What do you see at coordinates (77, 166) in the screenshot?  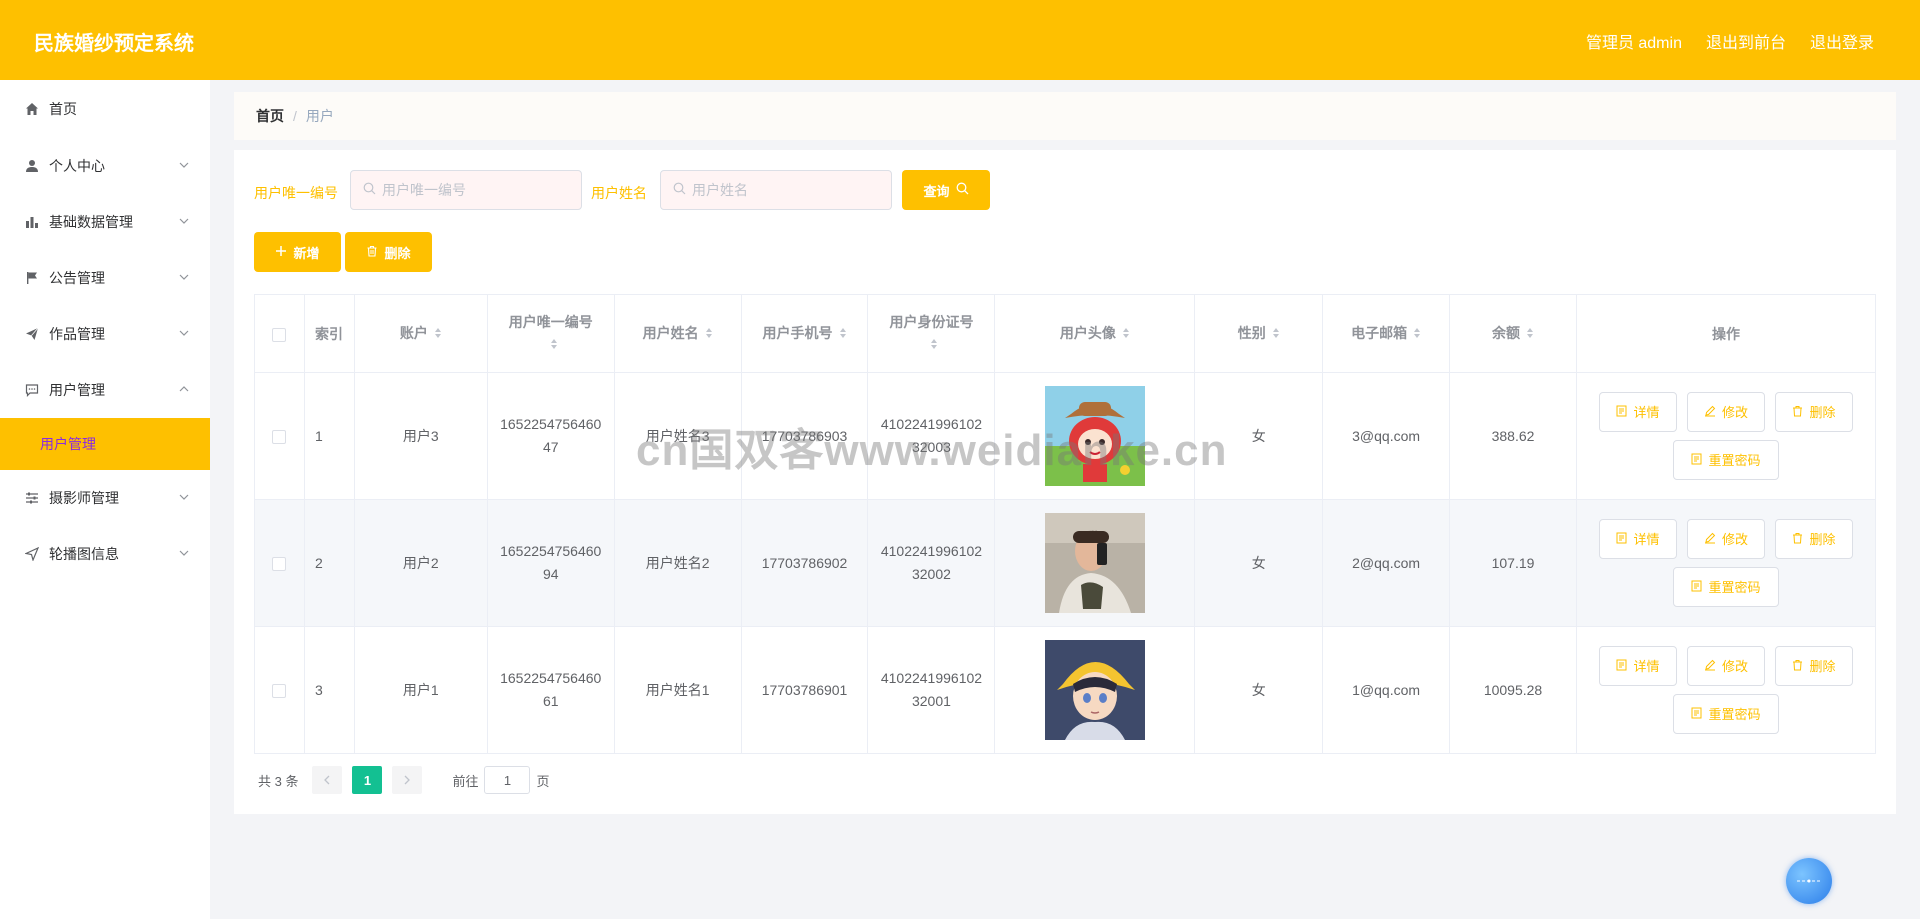 I see `sidebar-item-label: 个人中心` at bounding box center [77, 166].